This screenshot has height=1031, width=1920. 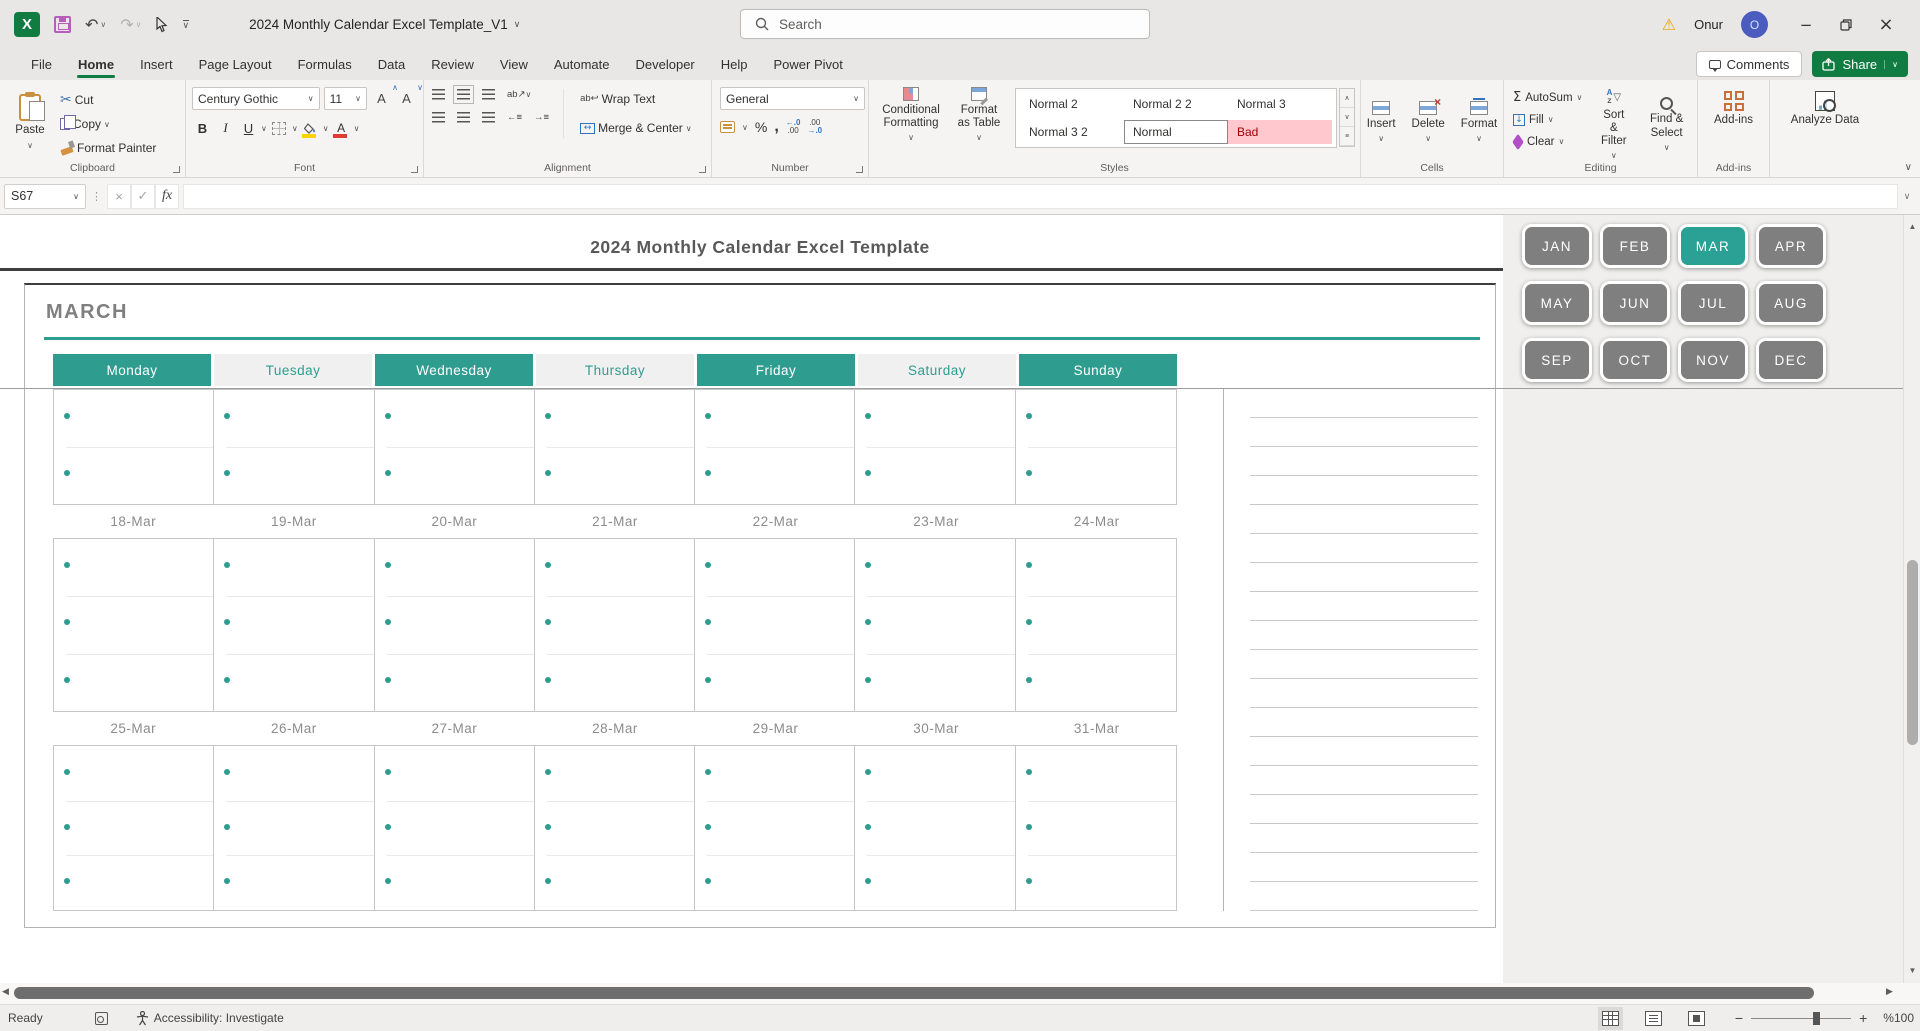 What do you see at coordinates (30, 122) in the screenshot?
I see `paste-button: Paste ∨` at bounding box center [30, 122].